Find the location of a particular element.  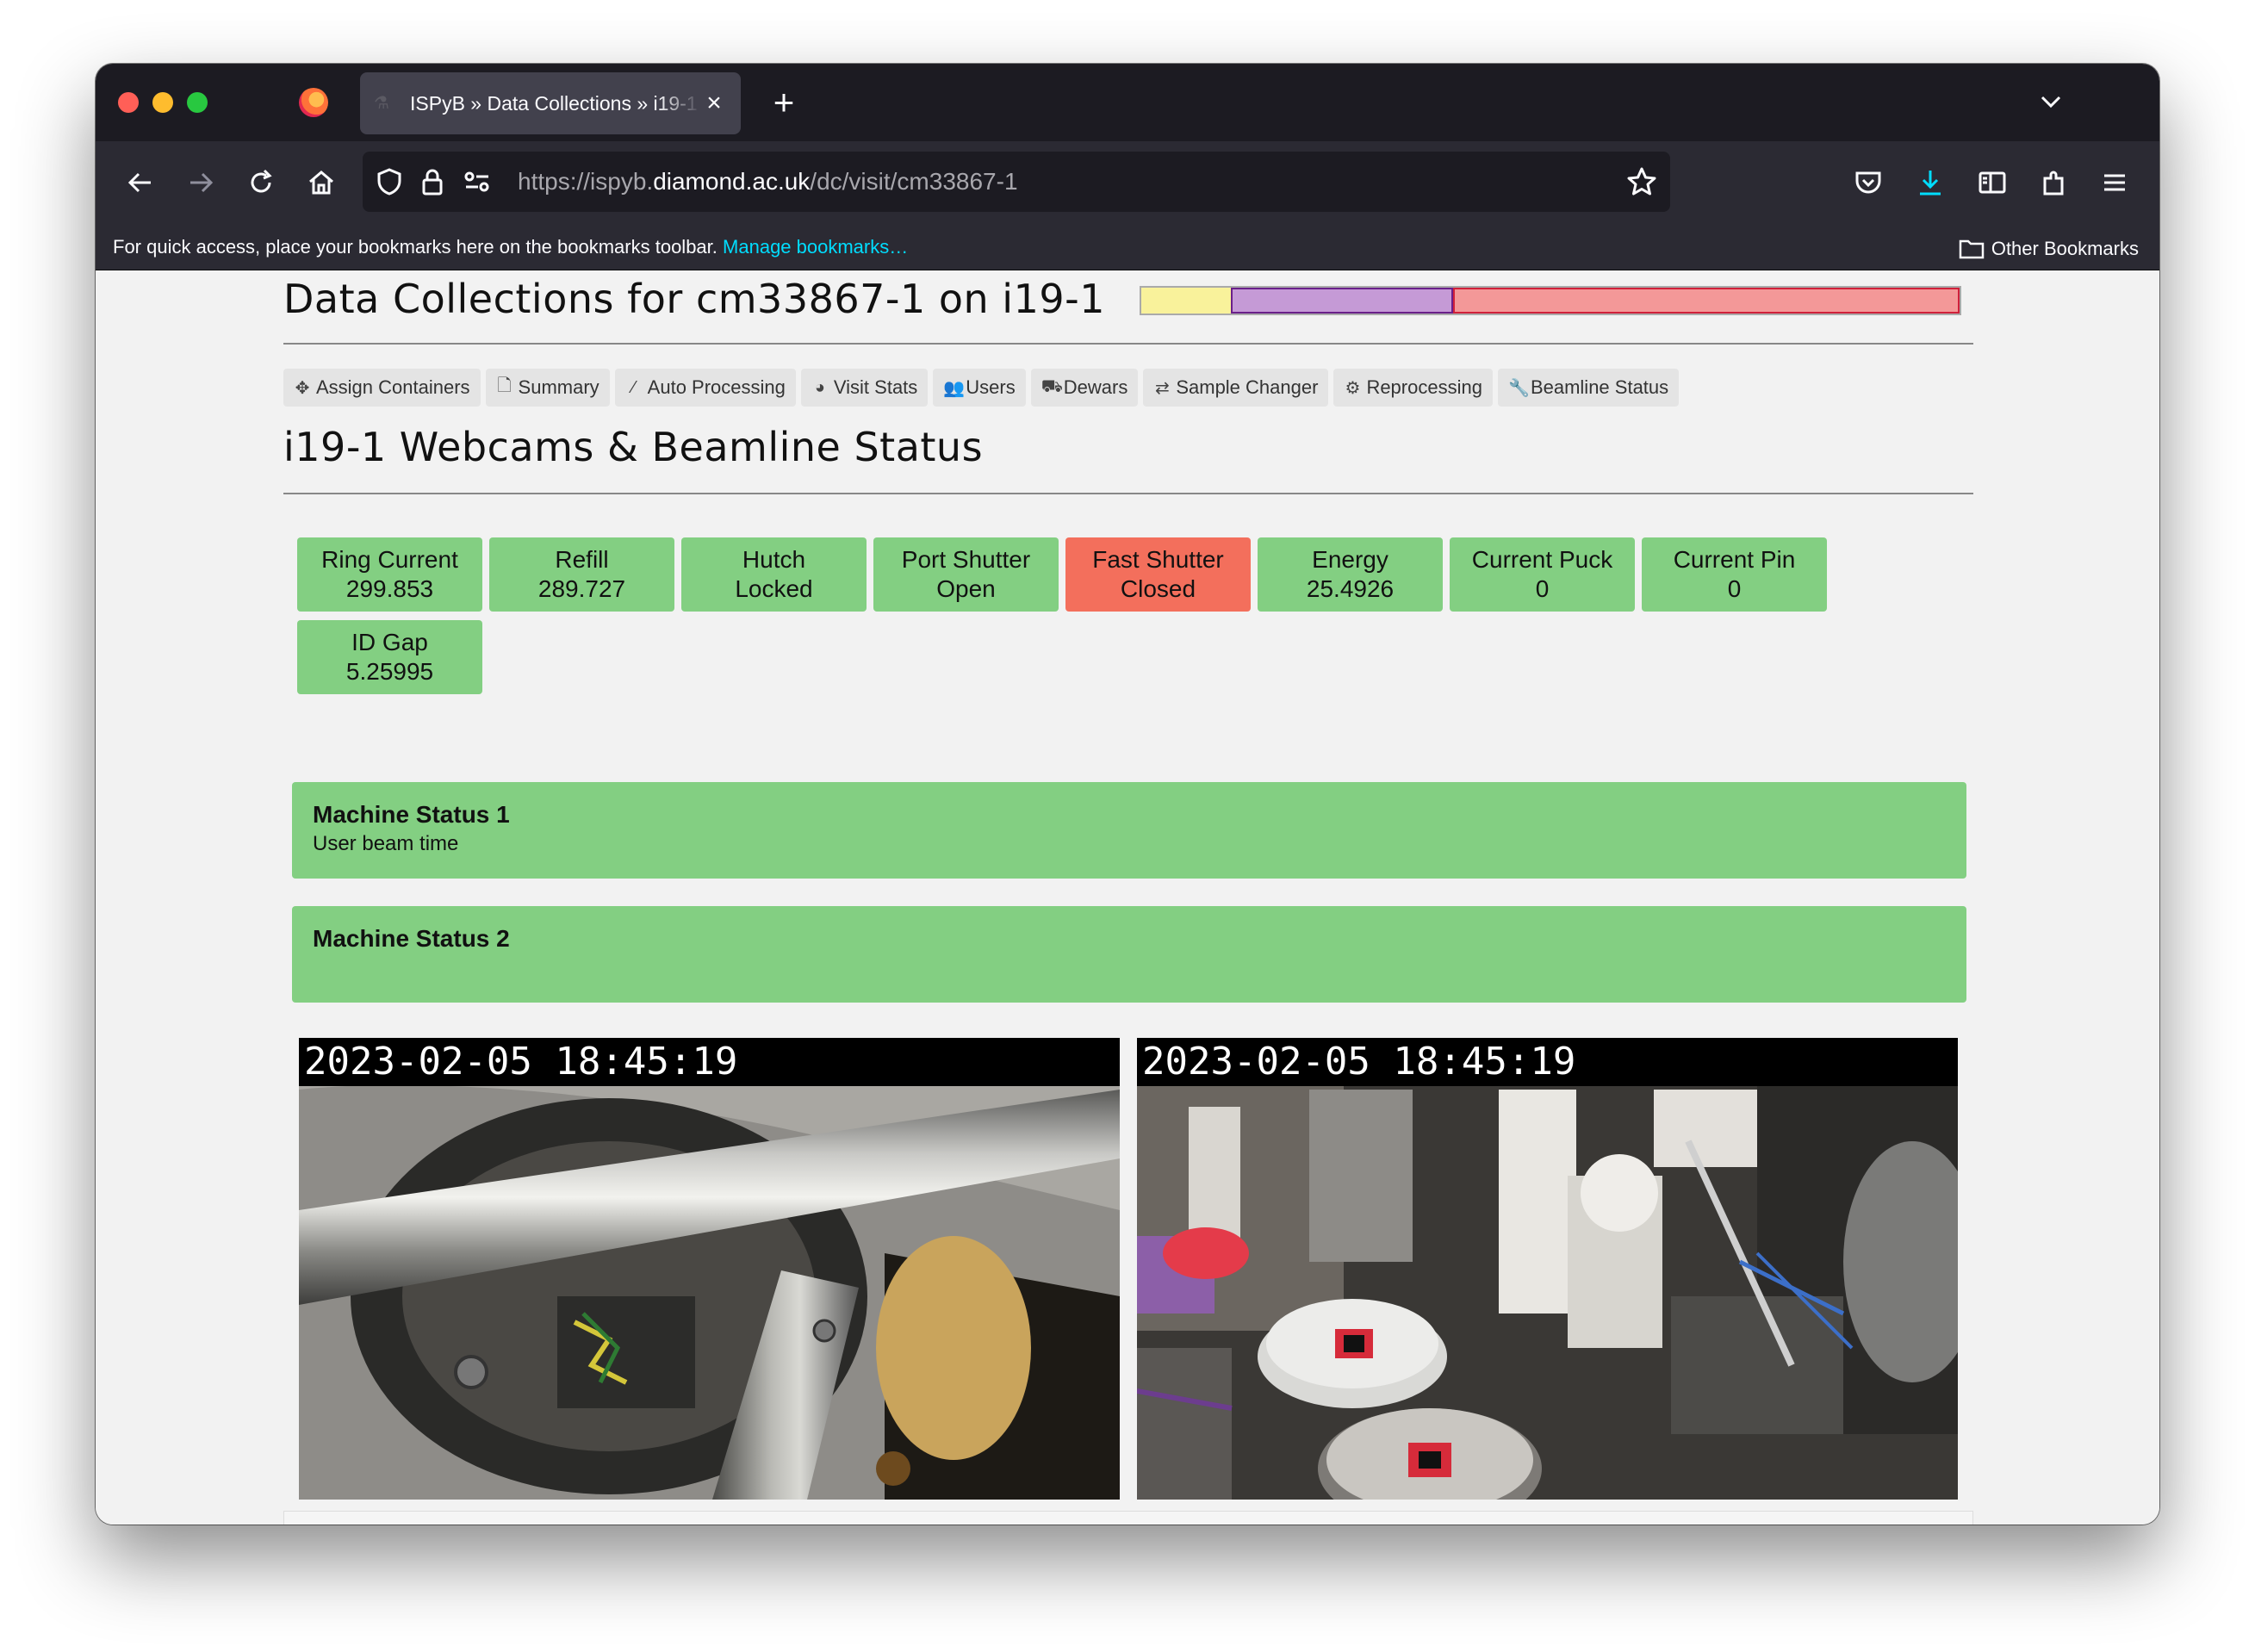

home-button is located at coordinates (321, 183).